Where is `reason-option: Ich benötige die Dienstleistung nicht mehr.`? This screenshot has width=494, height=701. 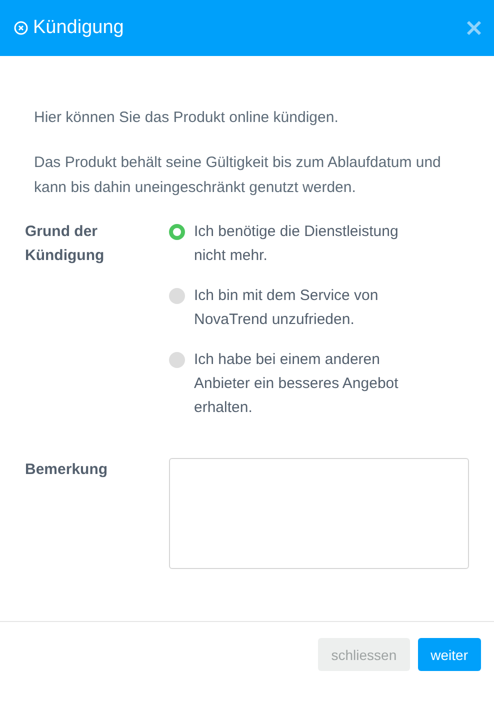
reason-option: Ich benötige die Dienstleistung nicht mehr. is located at coordinates (318, 244).